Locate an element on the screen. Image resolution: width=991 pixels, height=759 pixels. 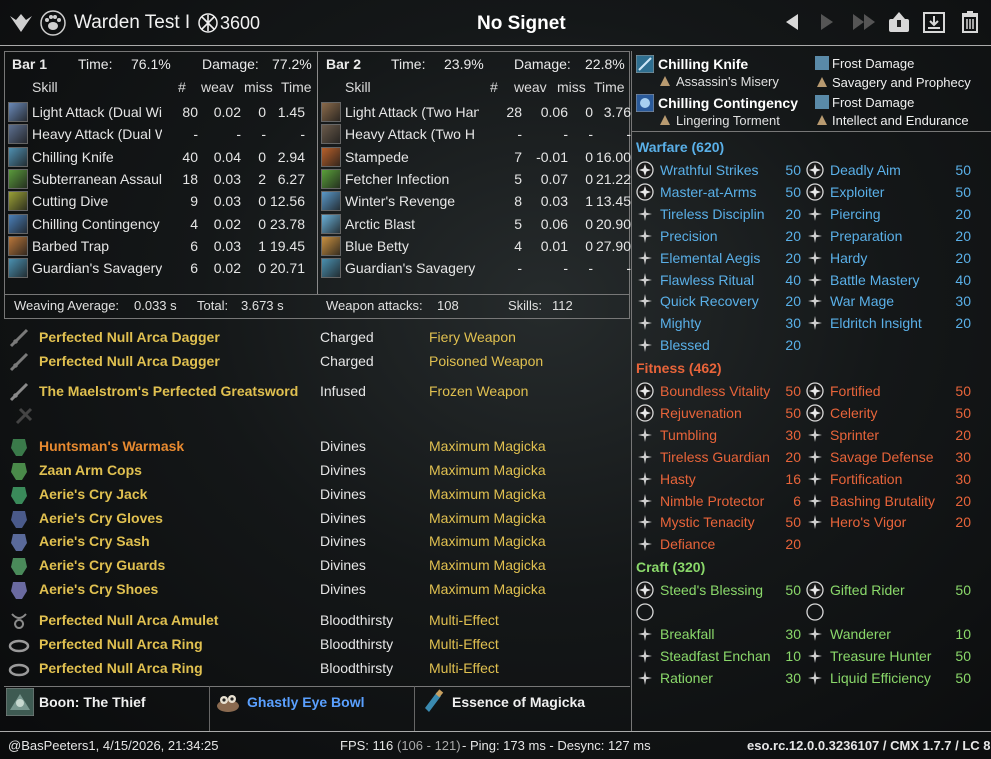
champion-star: Steed's Blessing 50 is located at coordinates (718, 591).